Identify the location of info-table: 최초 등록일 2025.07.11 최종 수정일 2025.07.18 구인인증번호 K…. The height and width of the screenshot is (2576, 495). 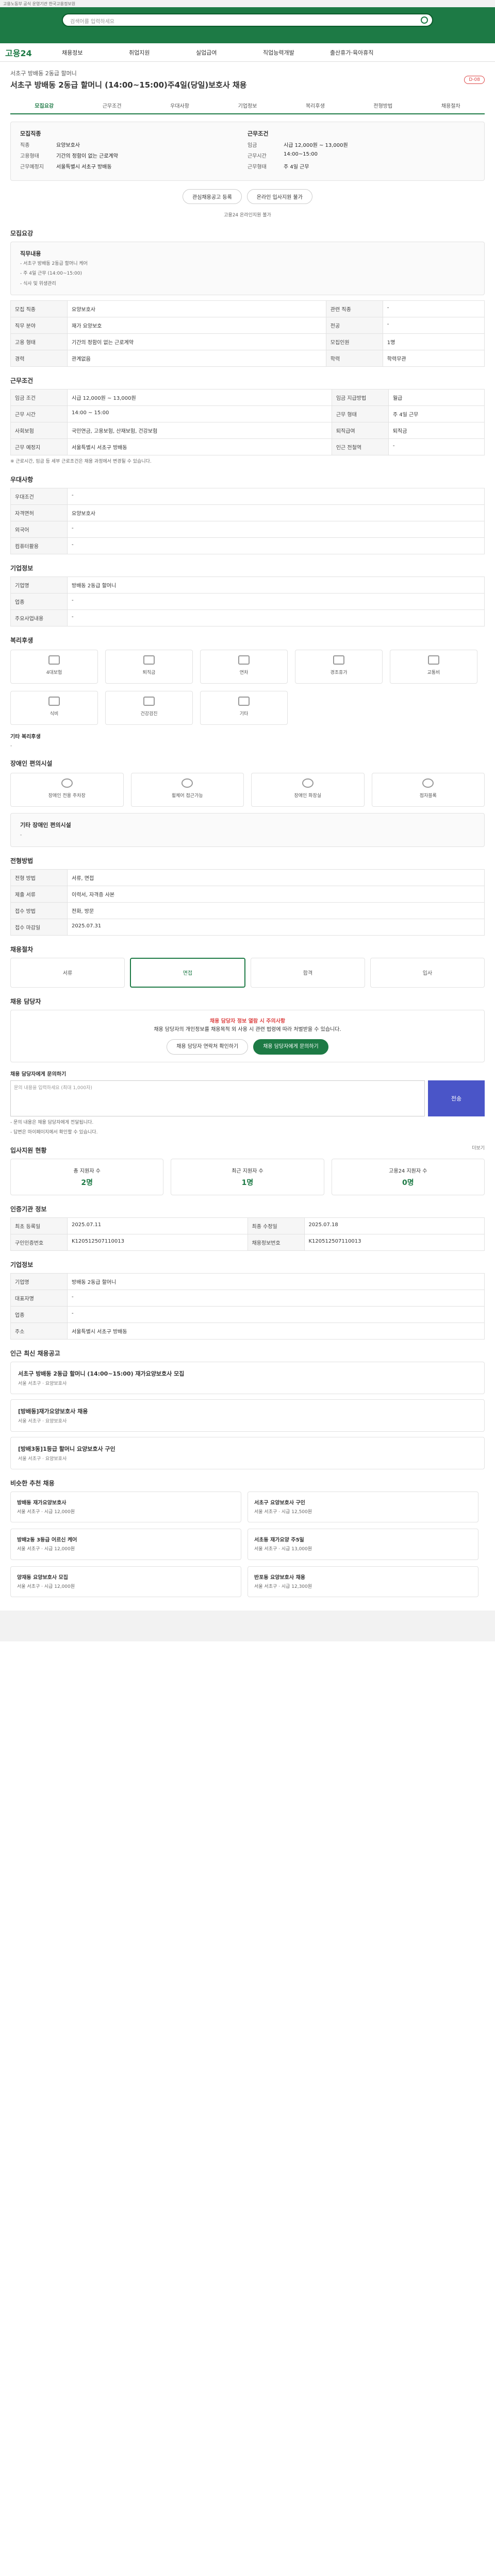
(247, 1234).